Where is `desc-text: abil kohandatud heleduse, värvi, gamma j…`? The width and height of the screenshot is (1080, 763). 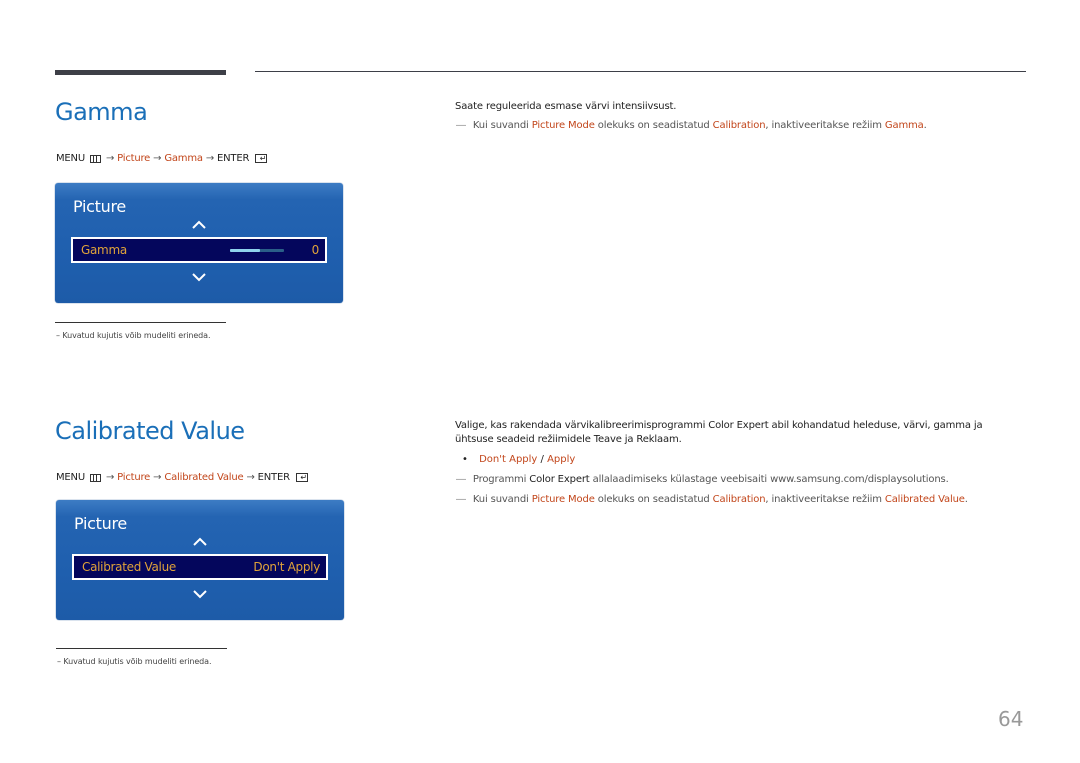 desc-text: abil kohandatud heleduse, värvi, gamma j… is located at coordinates (877, 425).